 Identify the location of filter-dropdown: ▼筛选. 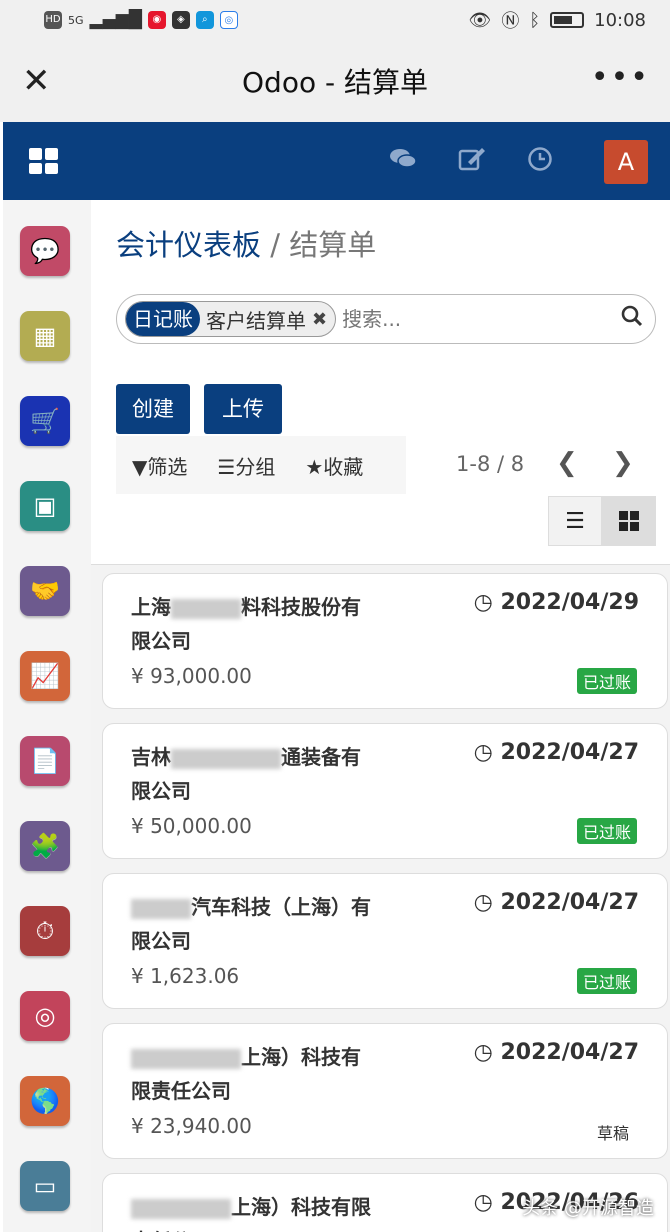
(159, 465).